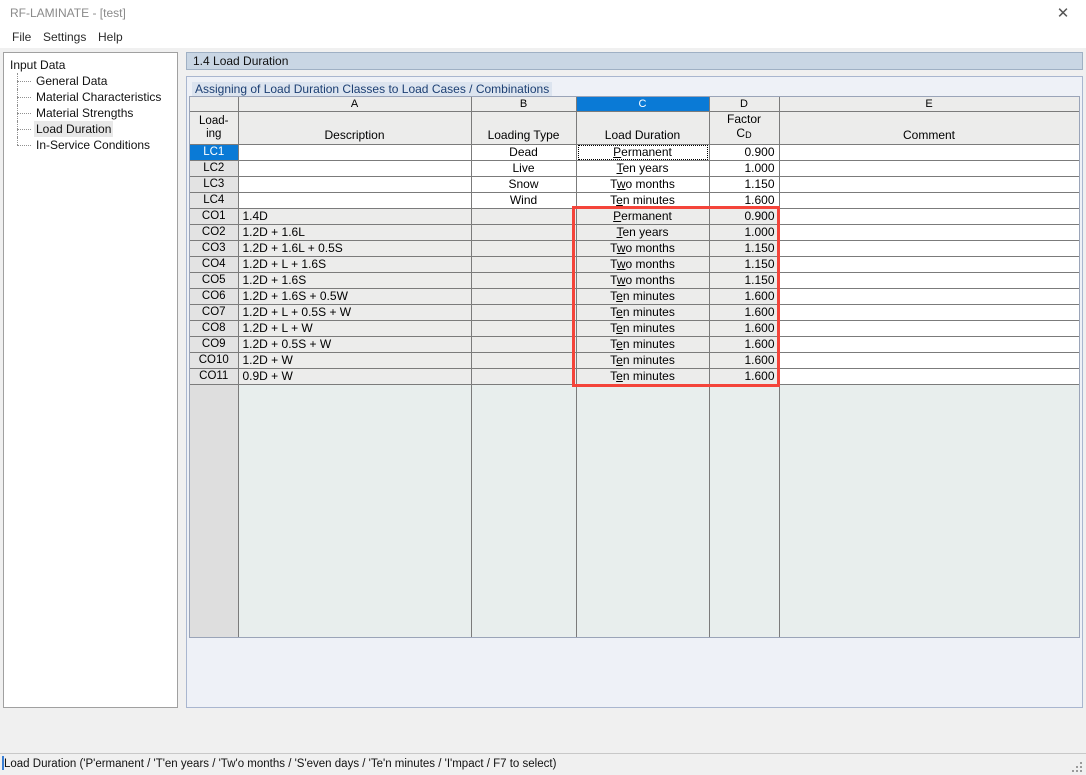 Image resolution: width=1086 pixels, height=775 pixels. Describe the element at coordinates (214, 360) in the screenshot. I see `row-id-cell: CO10` at that location.